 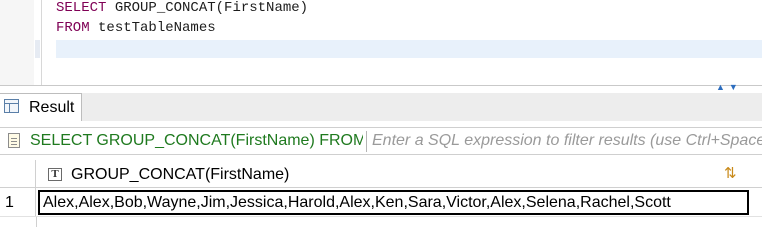 What do you see at coordinates (17, 43) in the screenshot?
I see `editor-ruler` at bounding box center [17, 43].